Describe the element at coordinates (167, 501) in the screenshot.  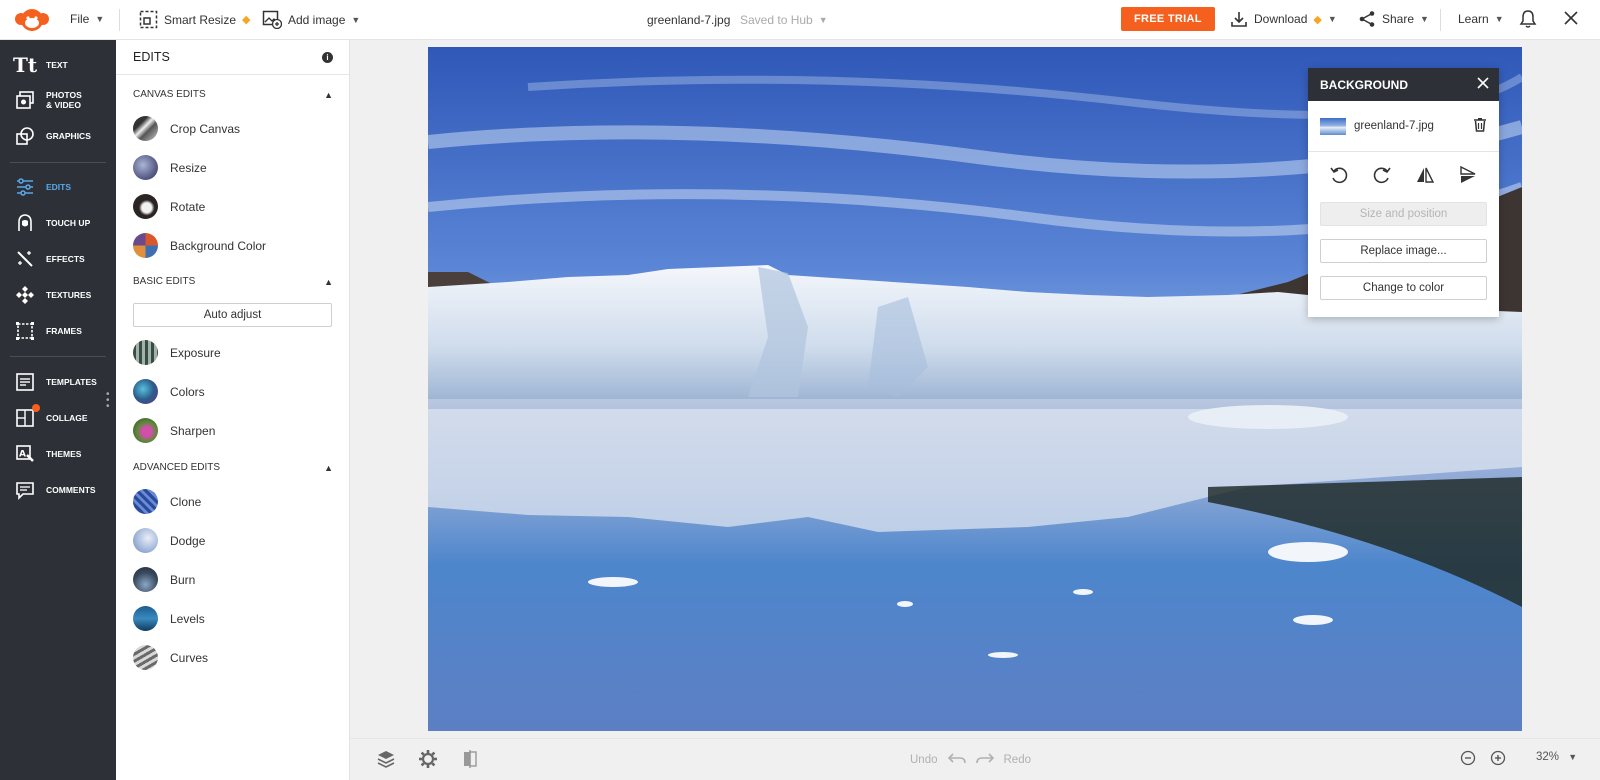
I see `edit-clone: Clone` at that location.